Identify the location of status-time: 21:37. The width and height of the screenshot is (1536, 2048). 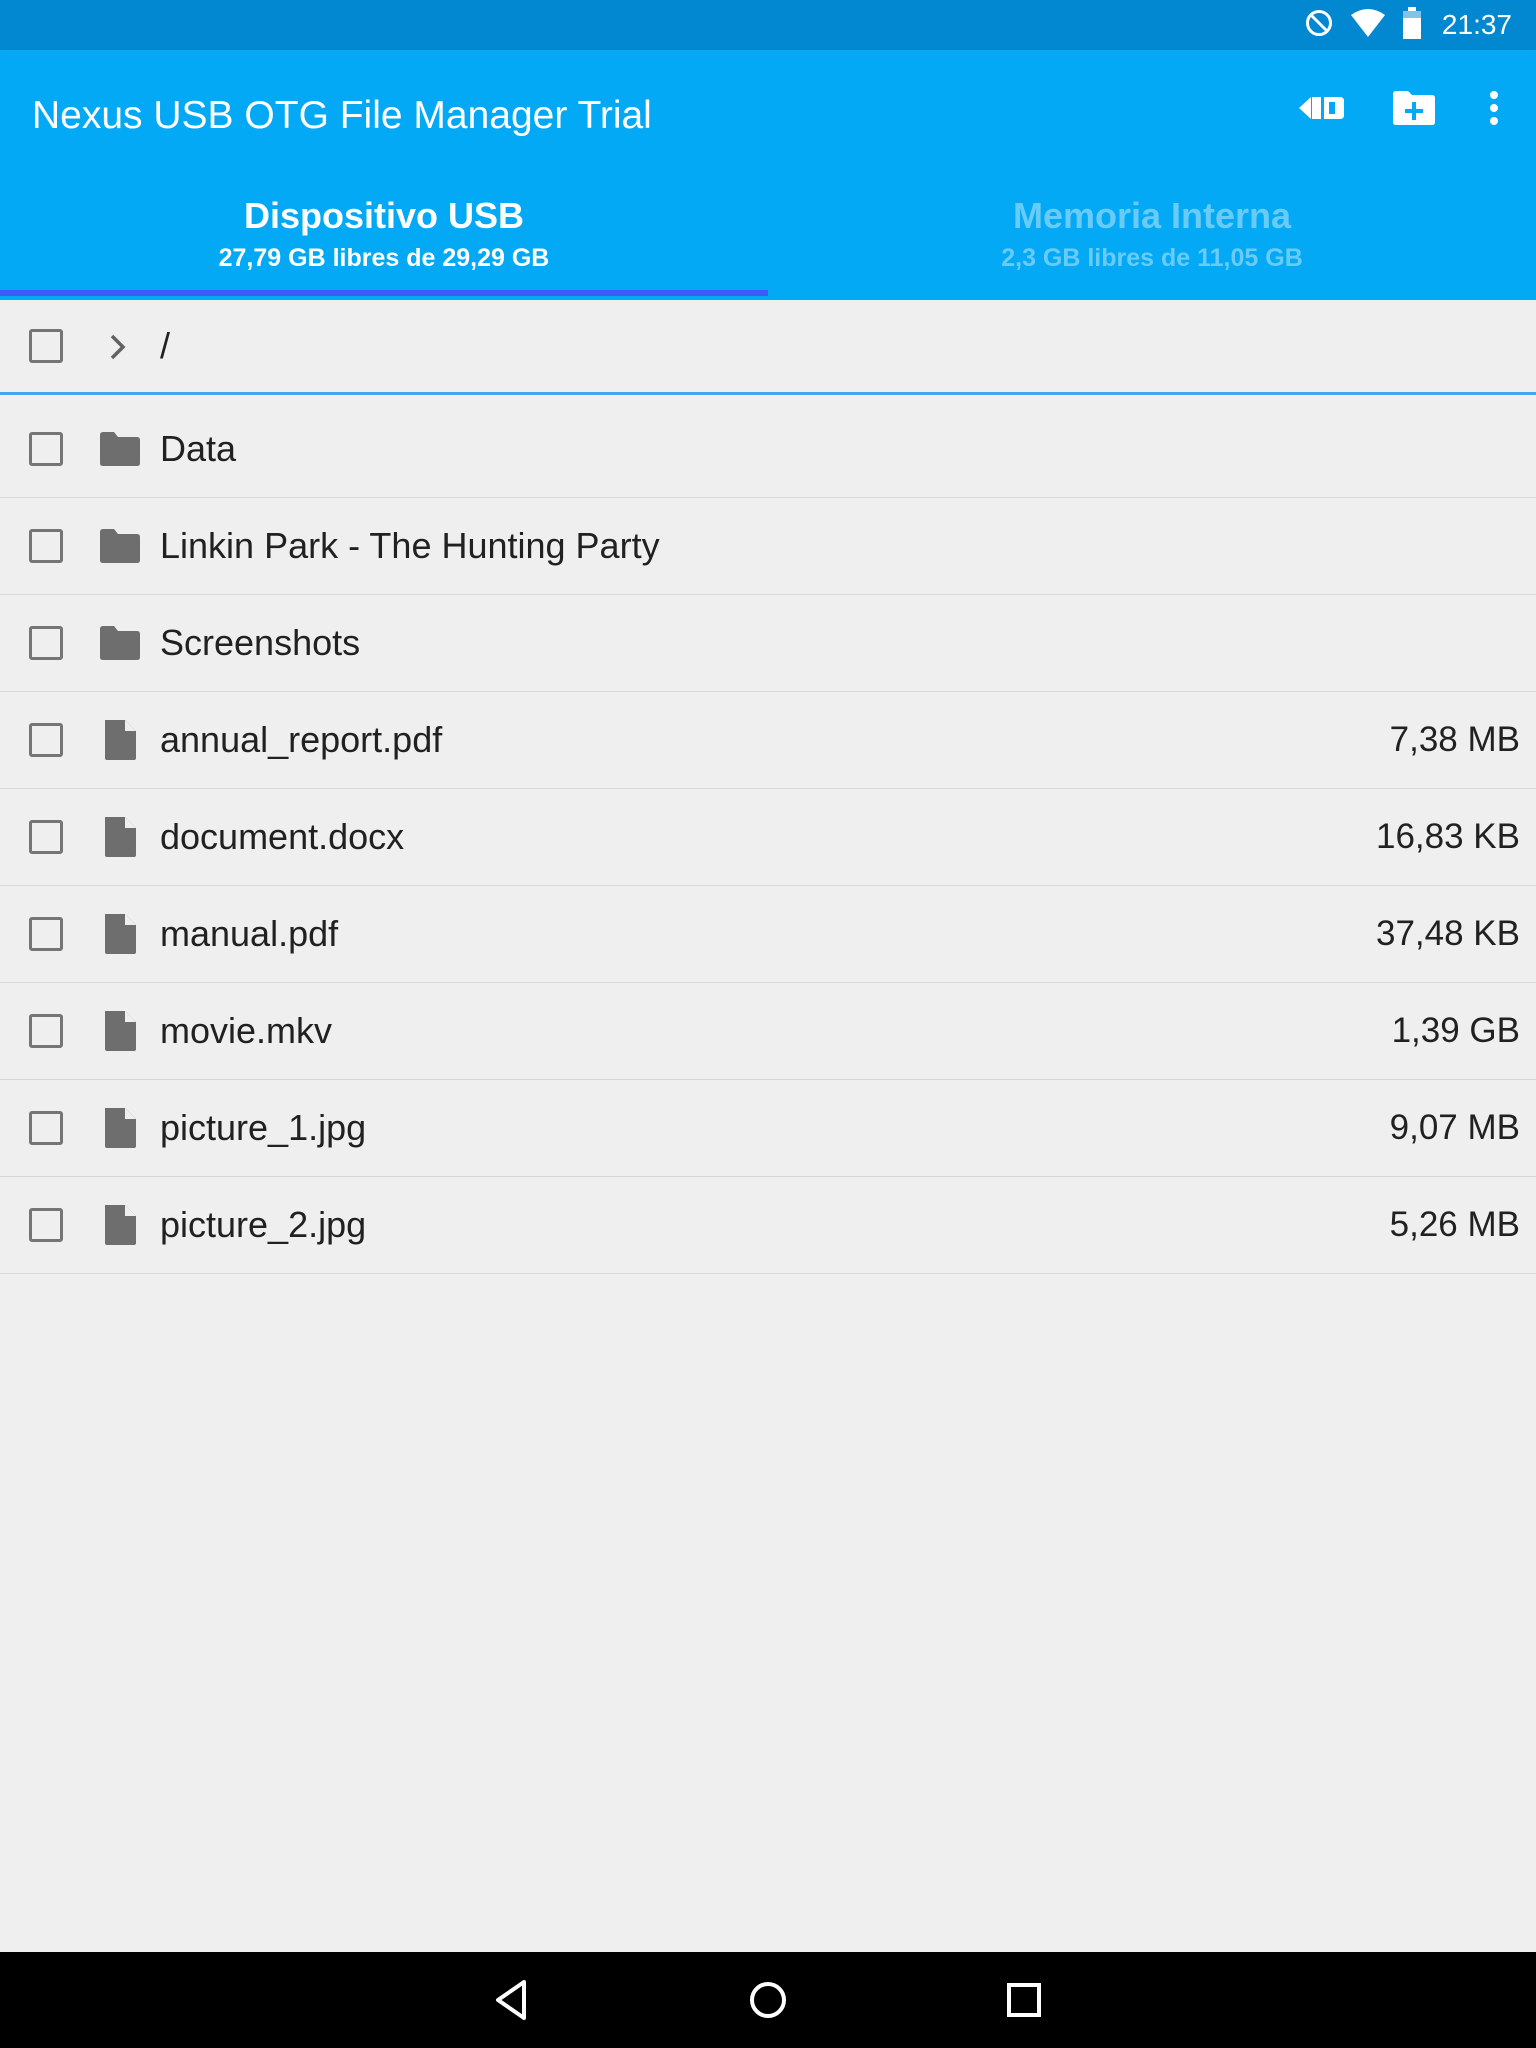
(1476, 24).